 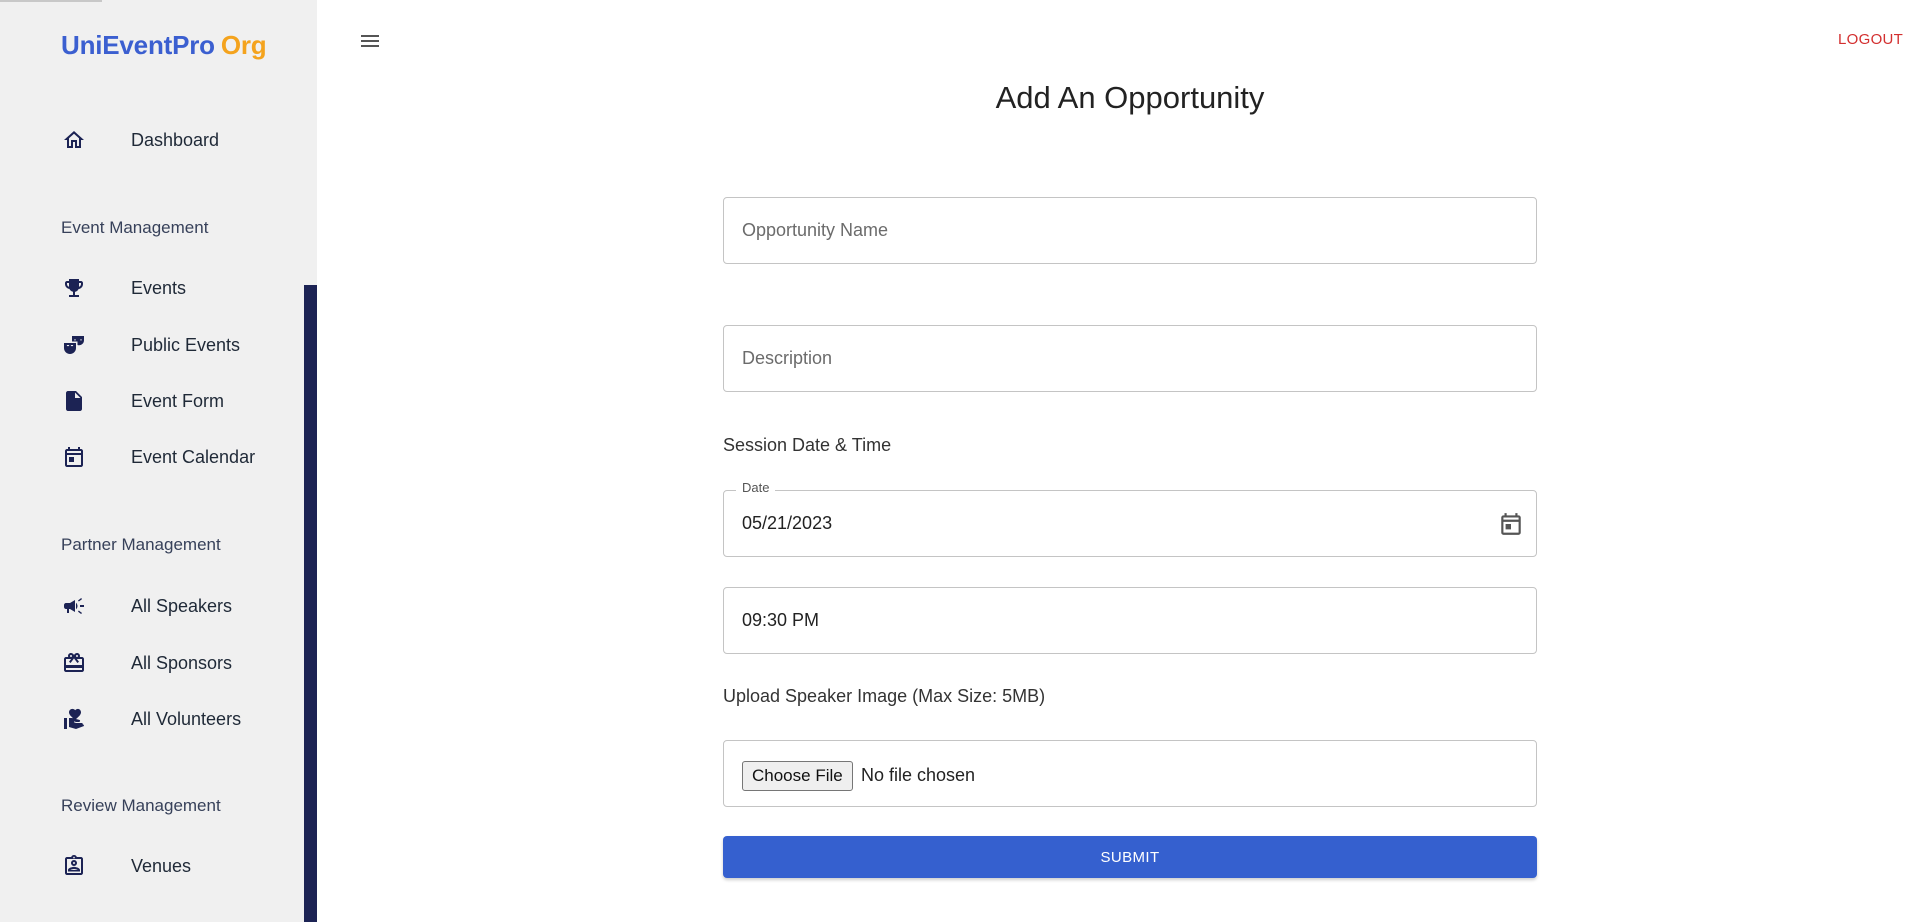 I want to click on trophy-icon, so click(x=74, y=288).